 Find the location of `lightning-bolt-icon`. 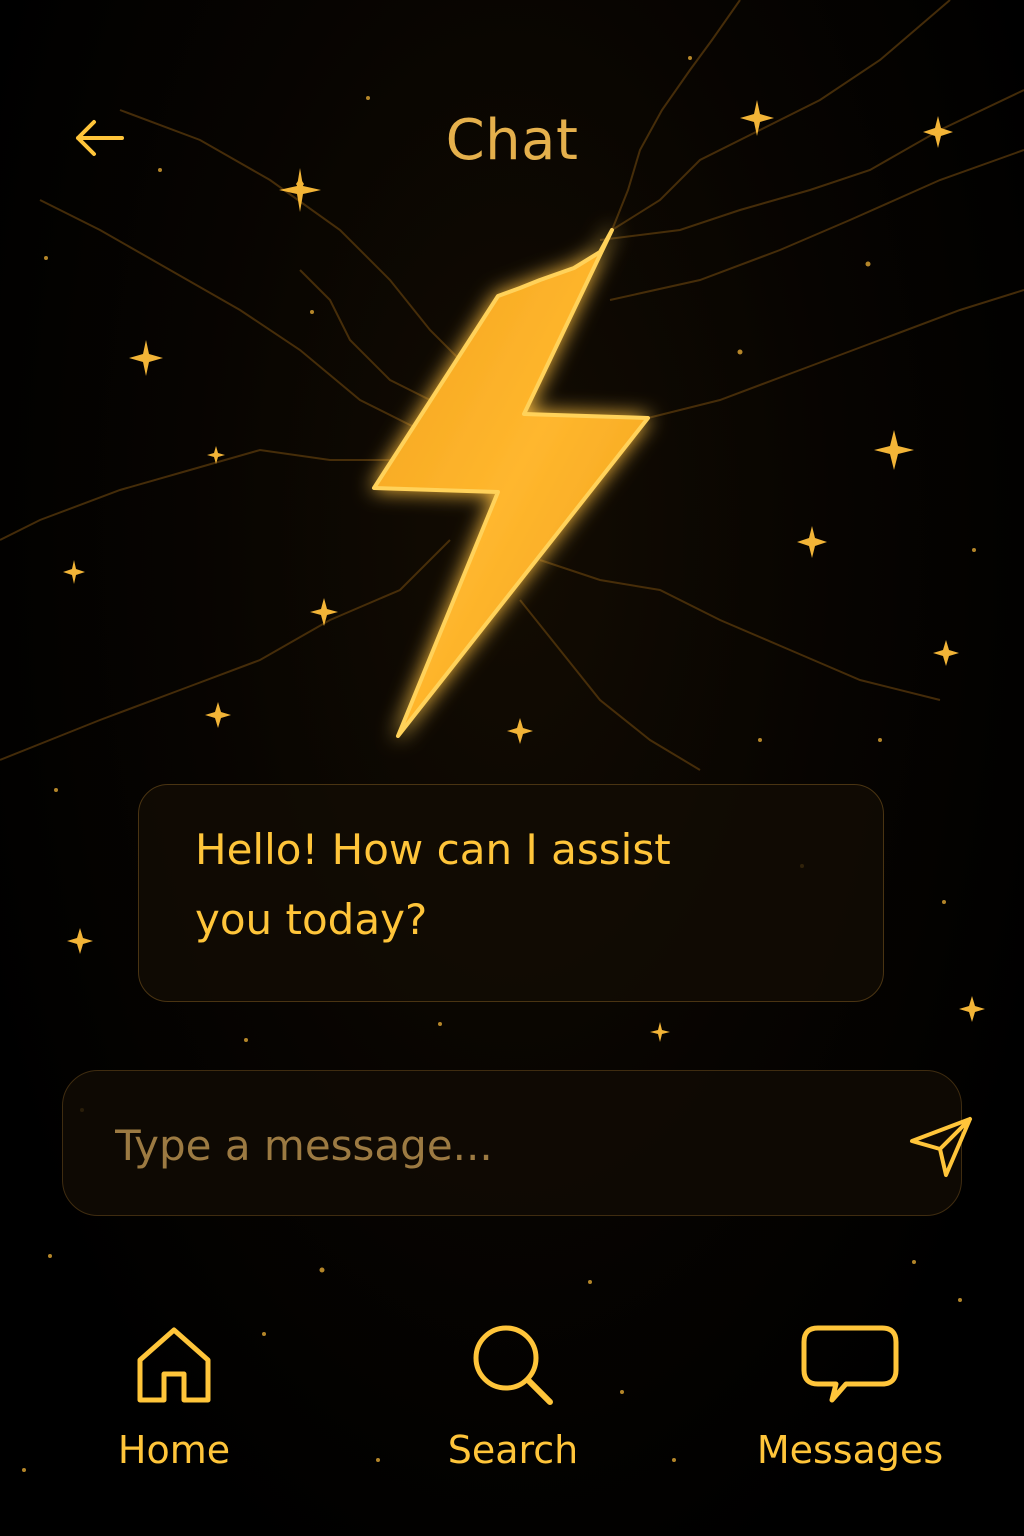

lightning-bolt-icon is located at coordinates (511, 483).